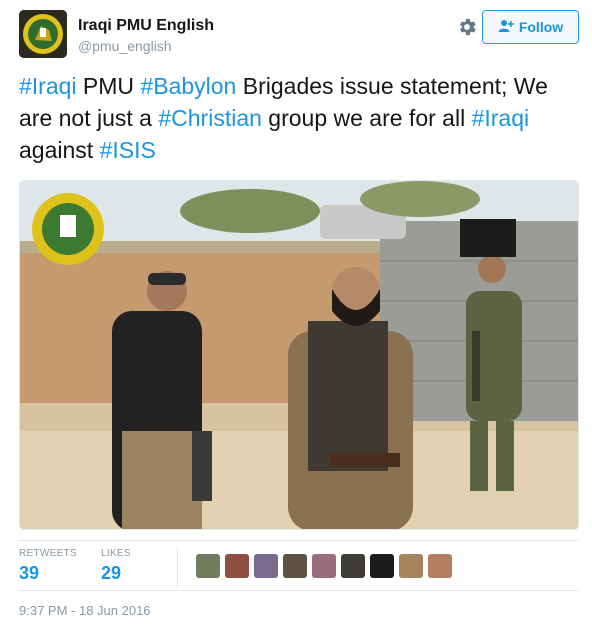 This screenshot has width=592, height=630. I want to click on tweet-text-segment: against, so click(59, 150).